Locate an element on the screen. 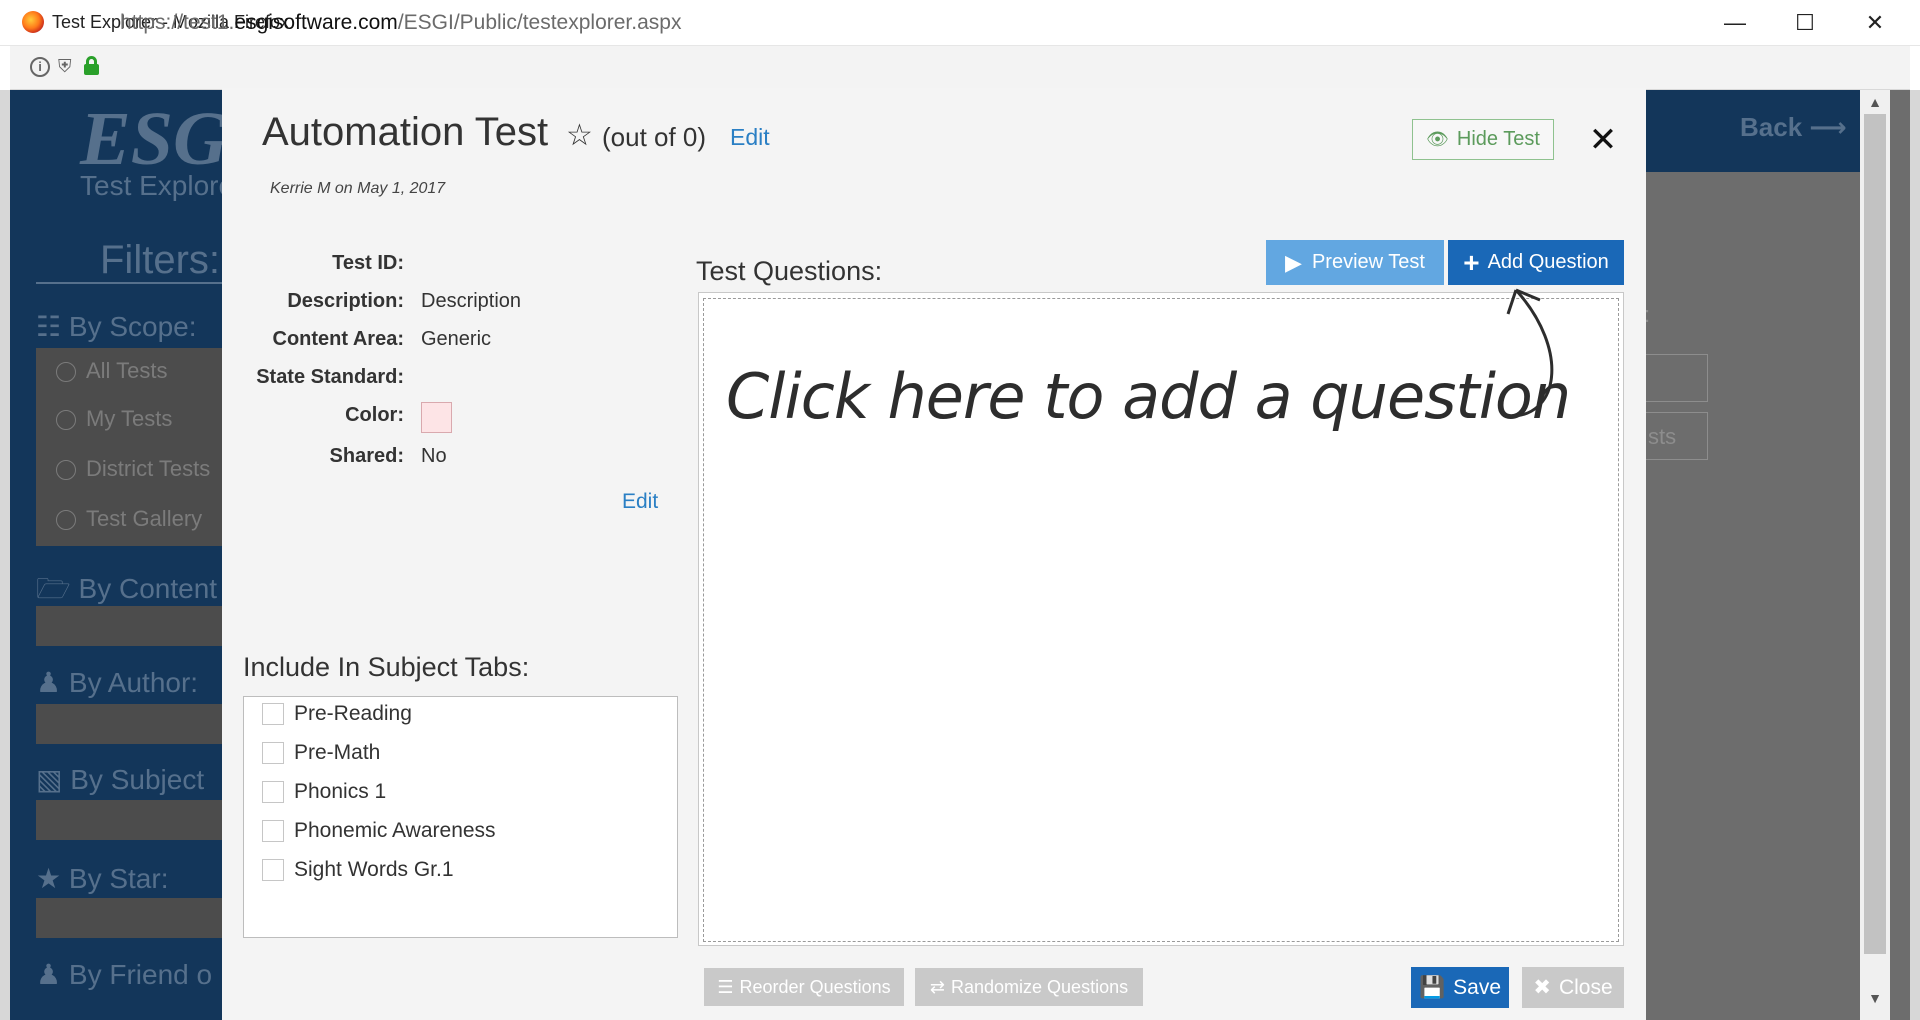 This screenshot has width=1920, height=1020. lock-icon is located at coordinates (91, 65).